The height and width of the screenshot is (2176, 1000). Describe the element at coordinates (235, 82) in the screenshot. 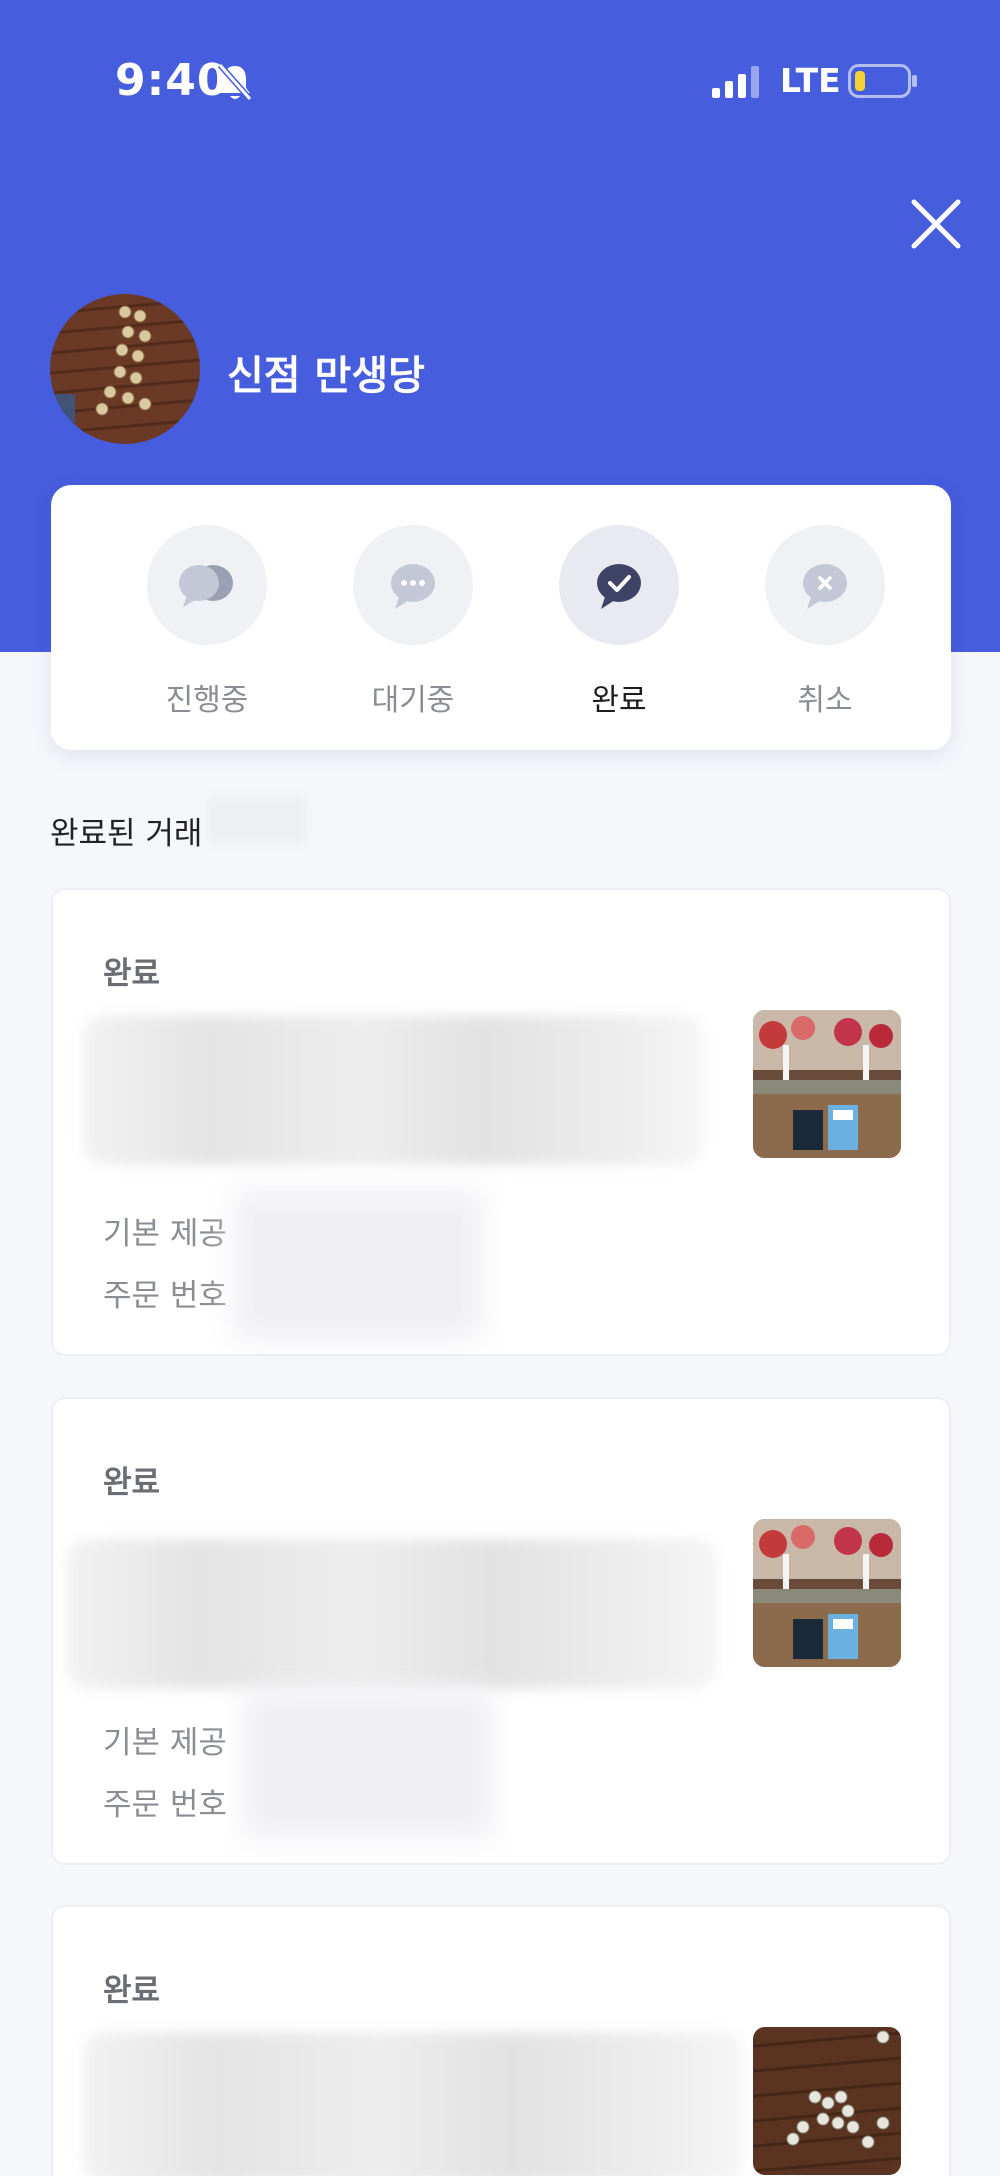

I see `bell-off-icon` at that location.